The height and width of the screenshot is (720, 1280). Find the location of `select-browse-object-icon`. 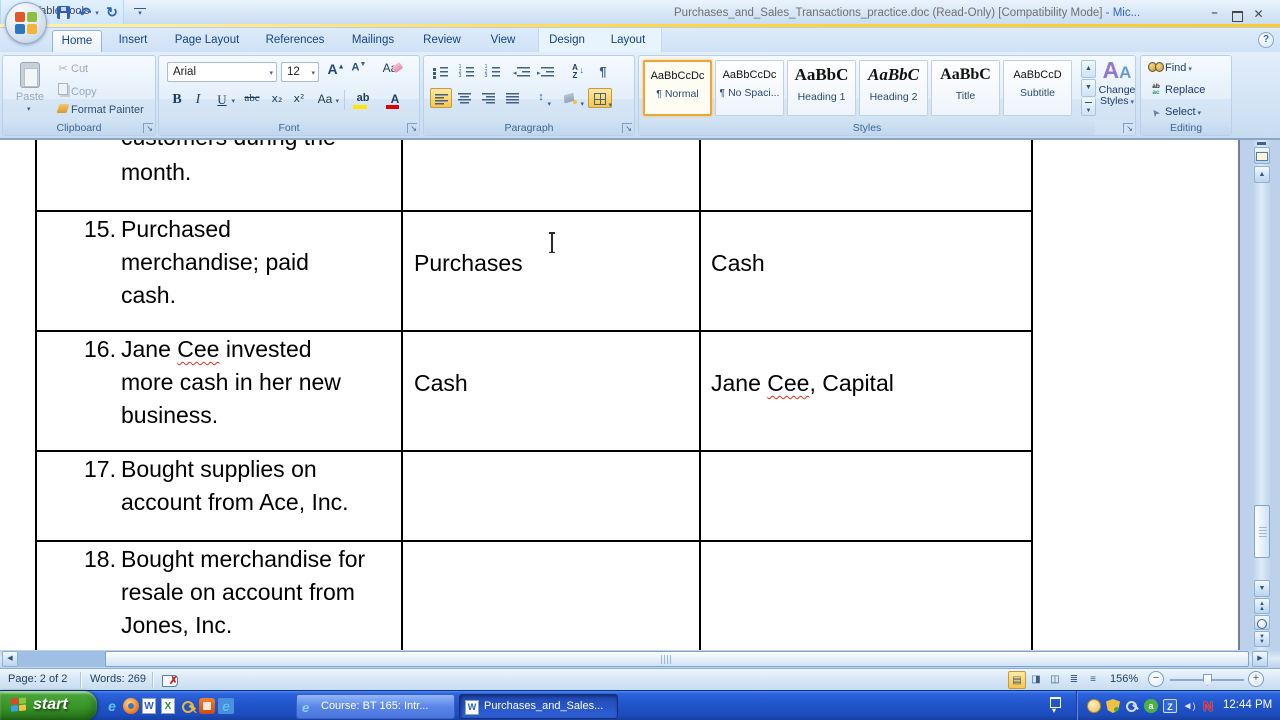

select-browse-object-icon is located at coordinates (1262, 622).